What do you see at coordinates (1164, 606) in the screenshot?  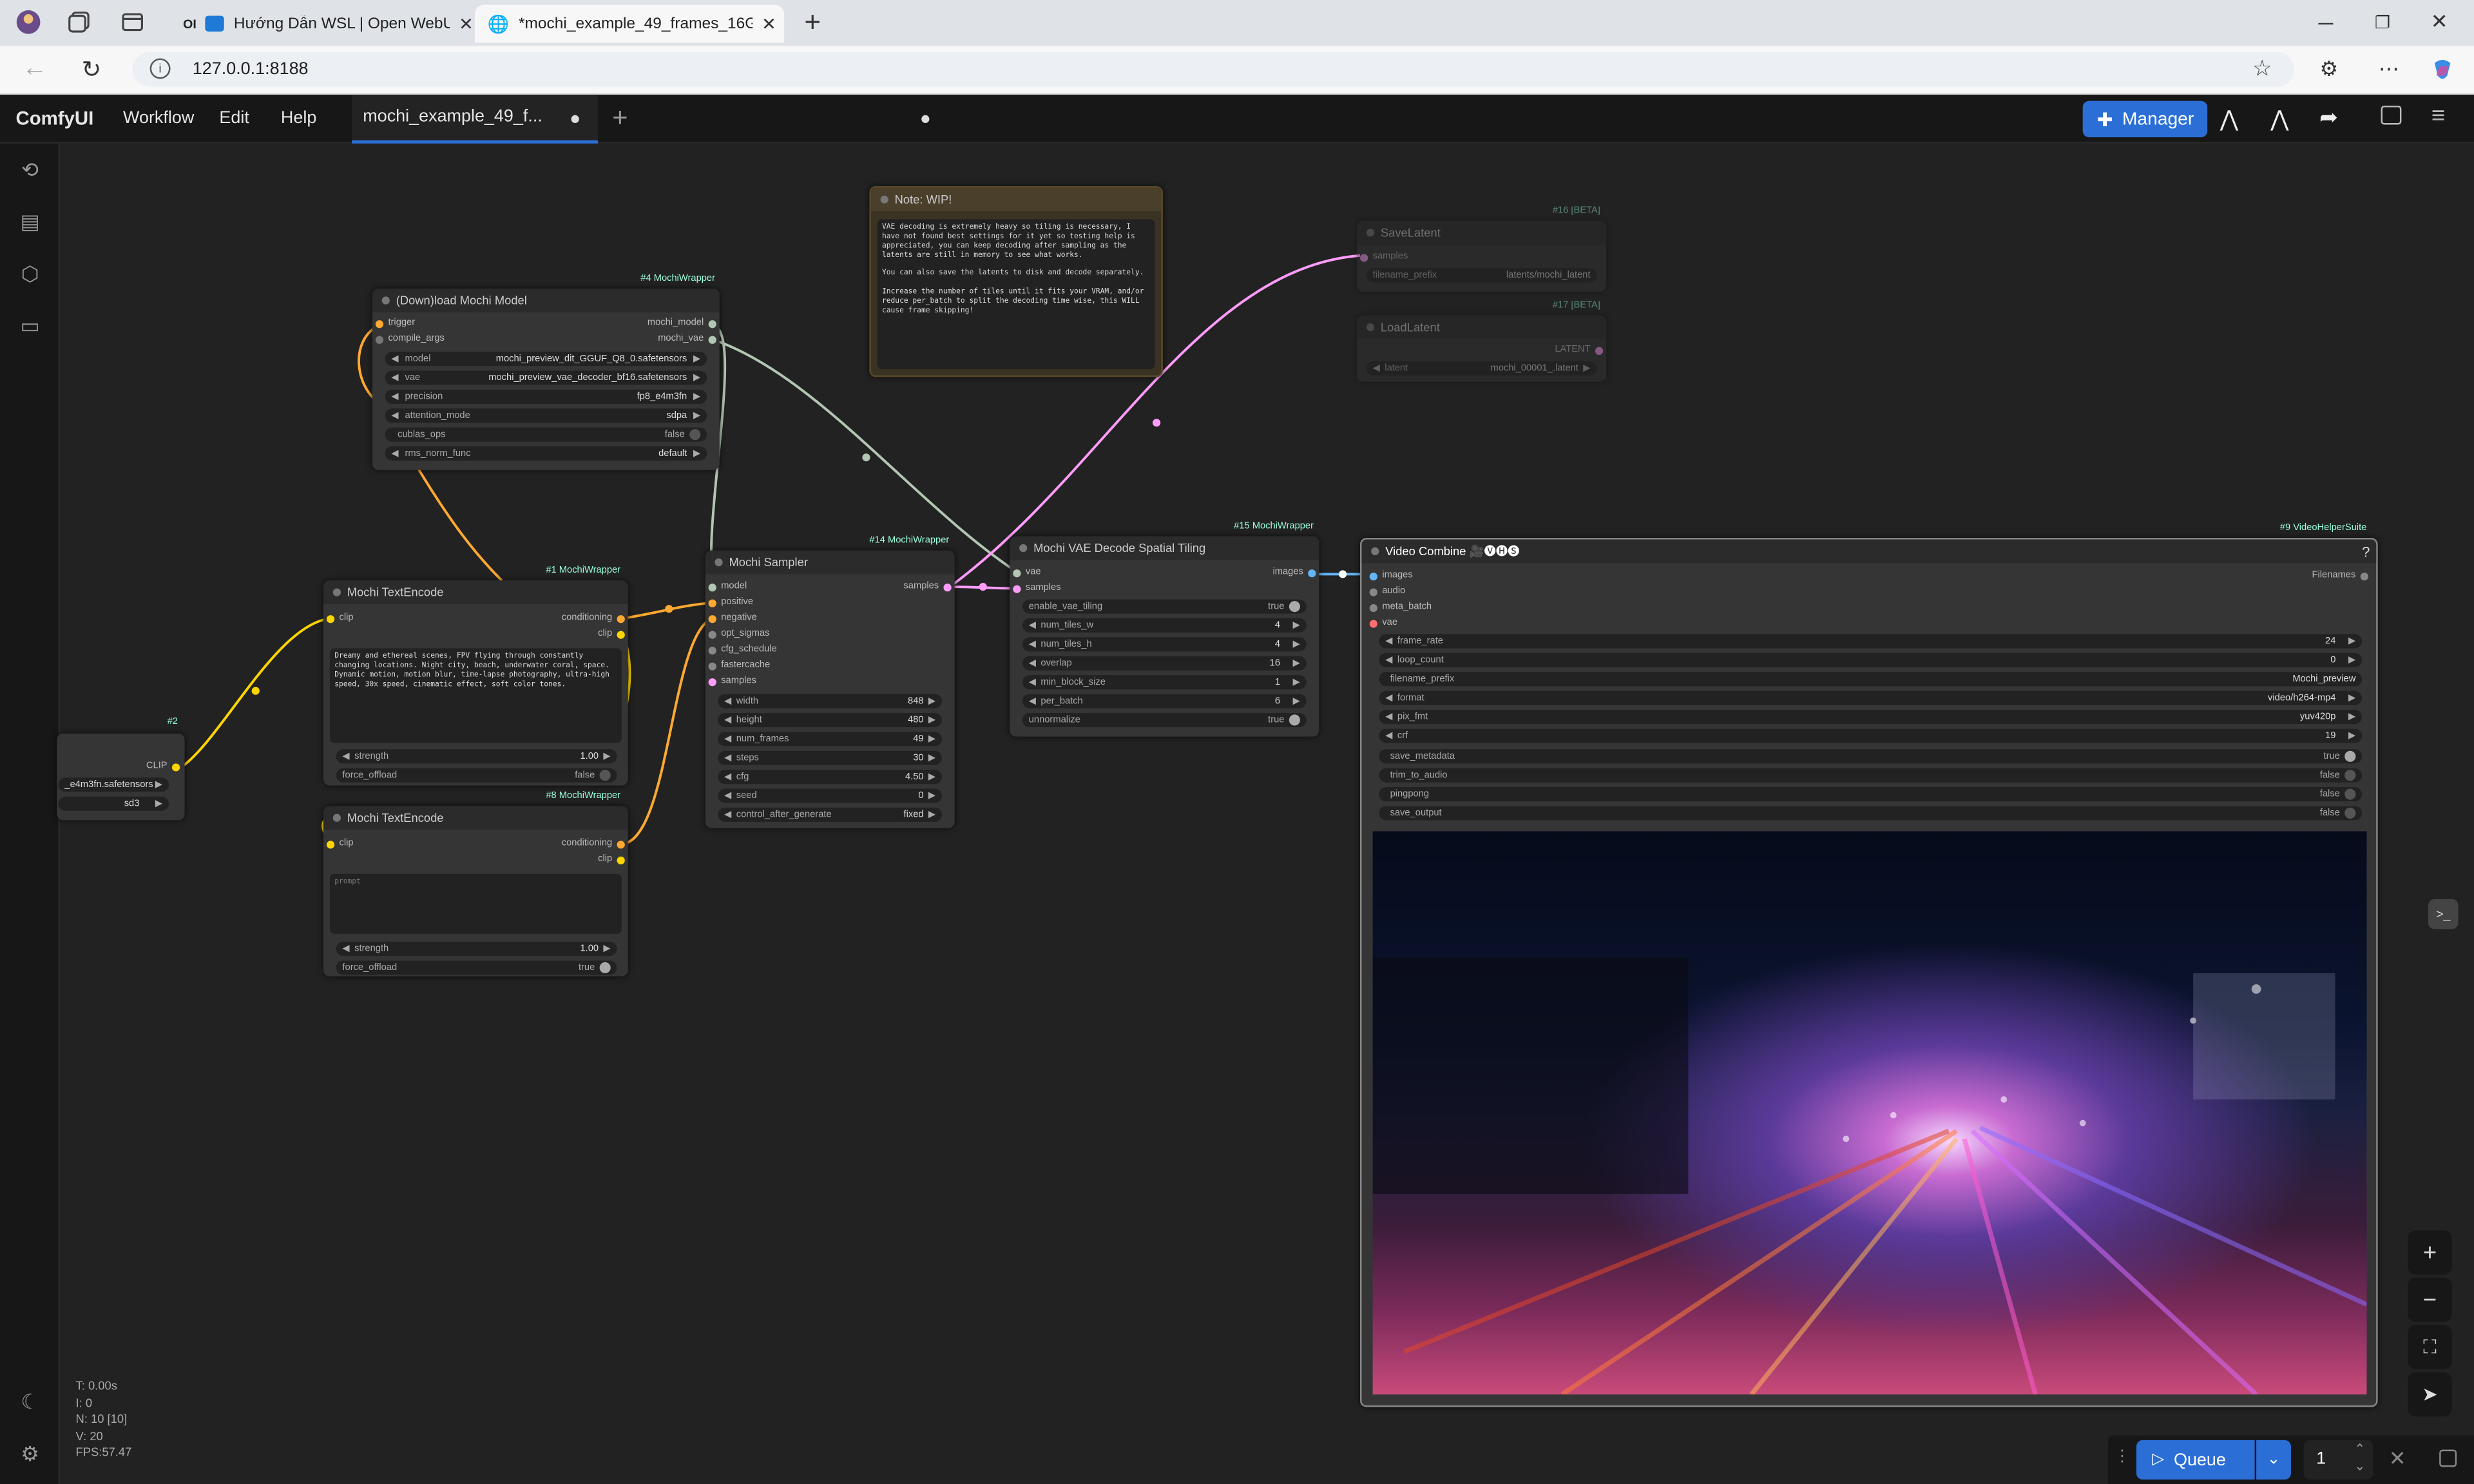 I see `enable-vae-tiling-toggle: enable_vae_tiling true` at bounding box center [1164, 606].